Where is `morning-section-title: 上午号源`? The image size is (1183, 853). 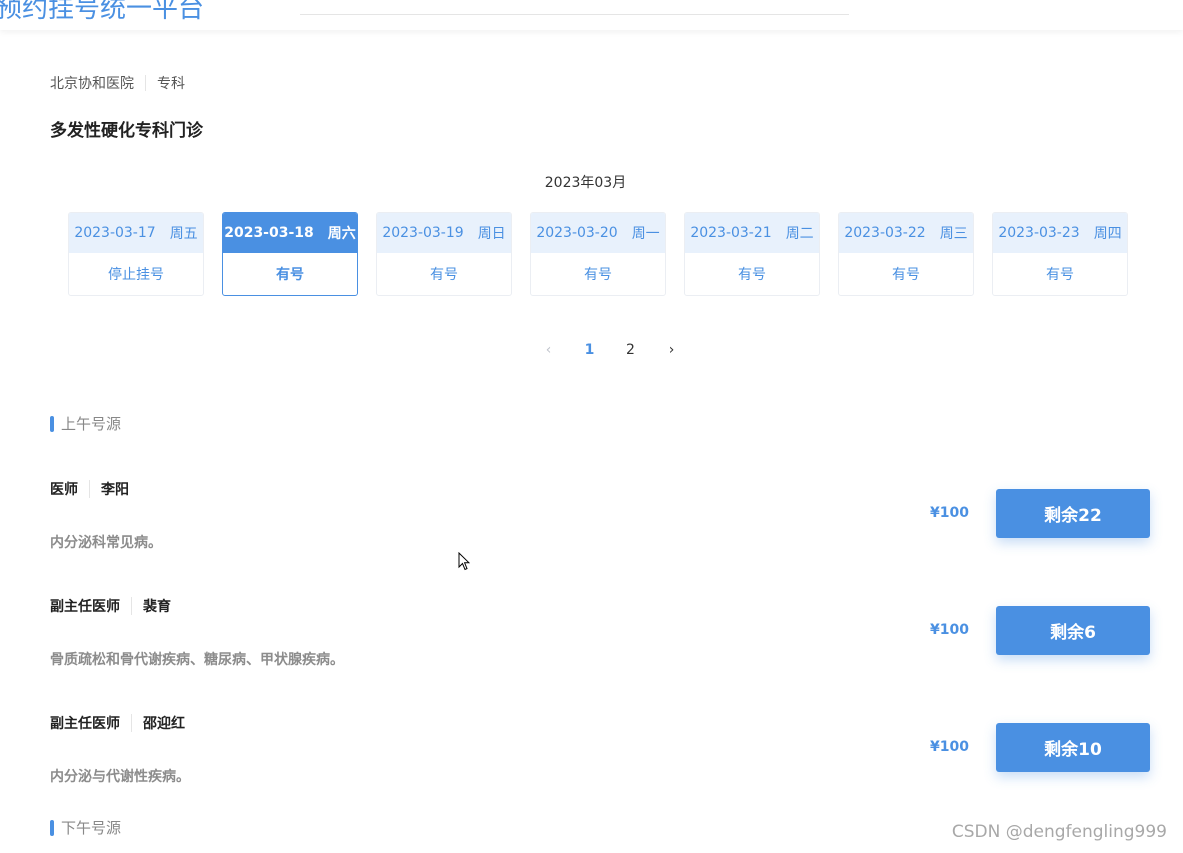 morning-section-title: 上午号源 is located at coordinates (85, 423).